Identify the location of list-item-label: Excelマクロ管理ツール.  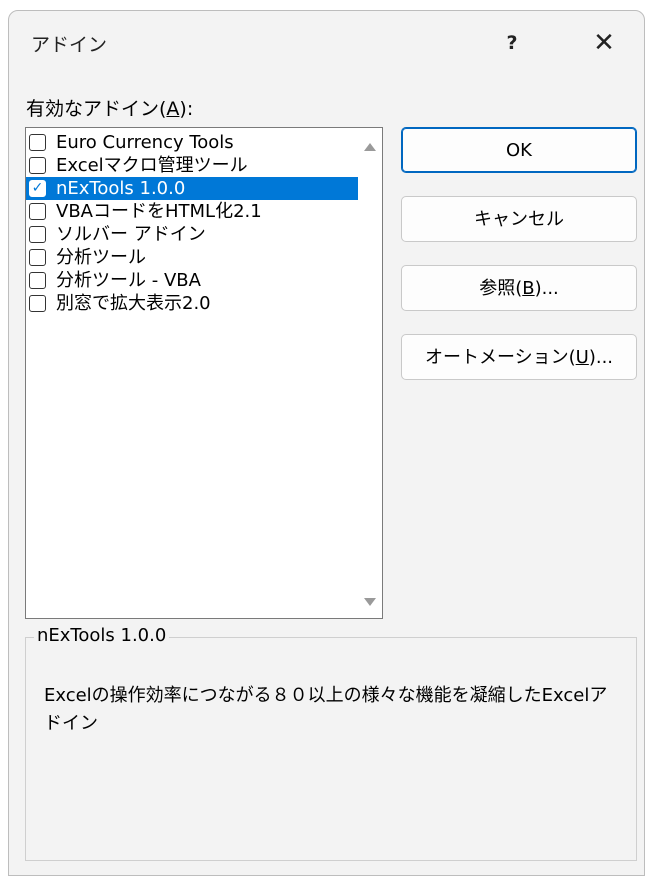
(152, 165).